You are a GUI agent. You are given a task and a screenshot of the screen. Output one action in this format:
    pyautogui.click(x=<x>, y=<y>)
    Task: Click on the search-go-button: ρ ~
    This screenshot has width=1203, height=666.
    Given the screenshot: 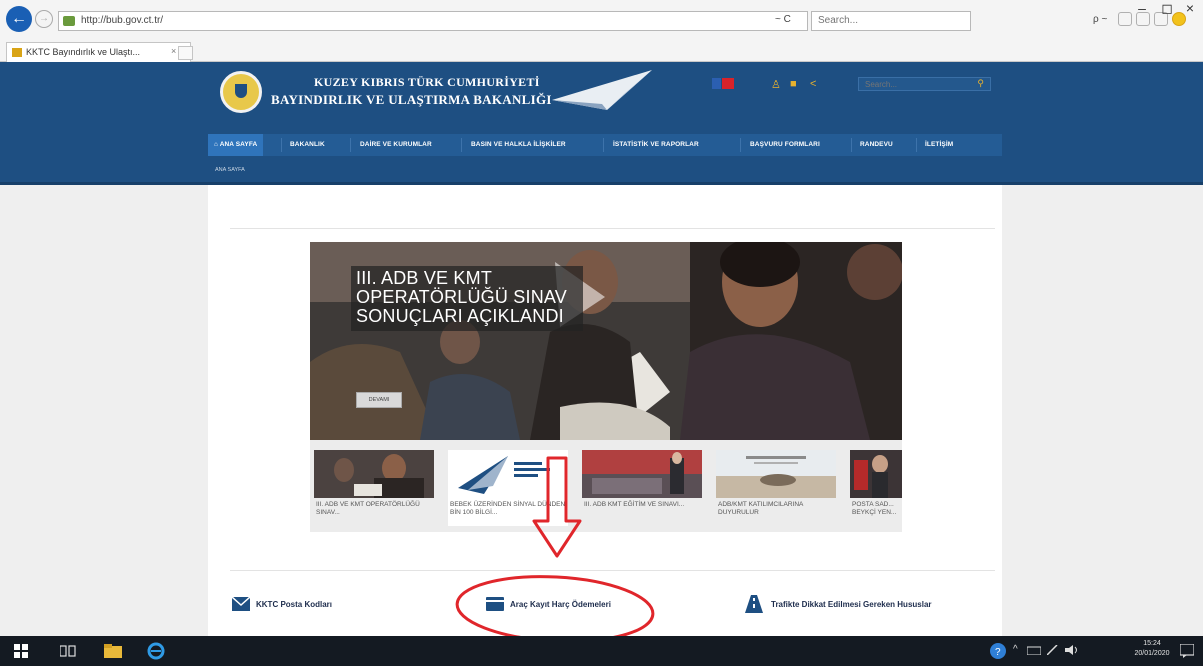 What is the action you would take?
    pyautogui.click(x=1100, y=19)
    